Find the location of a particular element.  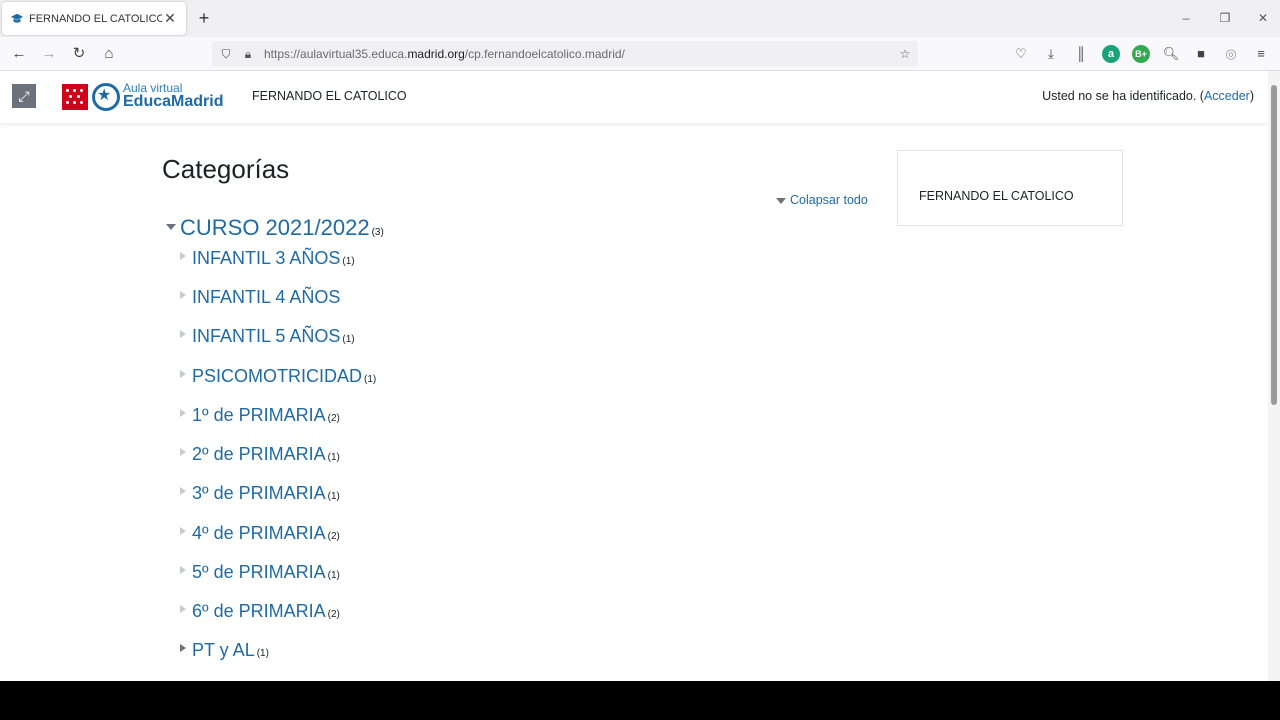

forward-arrow-icon: → is located at coordinates (49, 54).